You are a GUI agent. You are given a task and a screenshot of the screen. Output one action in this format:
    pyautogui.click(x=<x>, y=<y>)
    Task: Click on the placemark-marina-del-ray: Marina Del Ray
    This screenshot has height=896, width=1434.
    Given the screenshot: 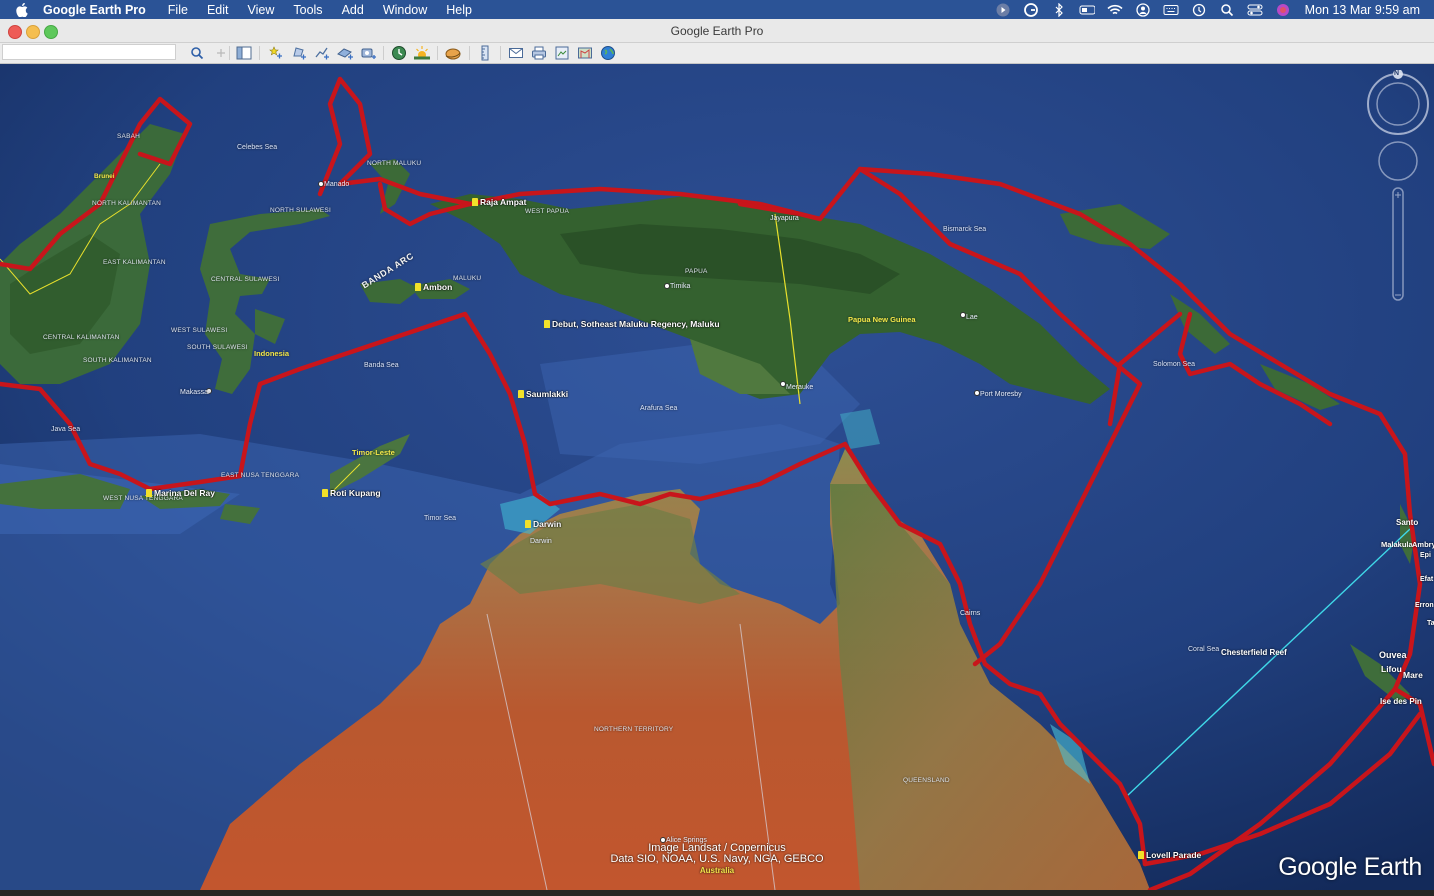 What is the action you would take?
    pyautogui.click(x=180, y=493)
    